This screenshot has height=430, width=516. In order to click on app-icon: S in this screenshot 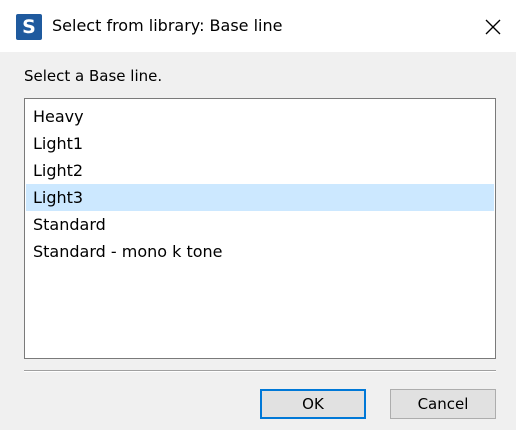, I will do `click(29, 27)`.